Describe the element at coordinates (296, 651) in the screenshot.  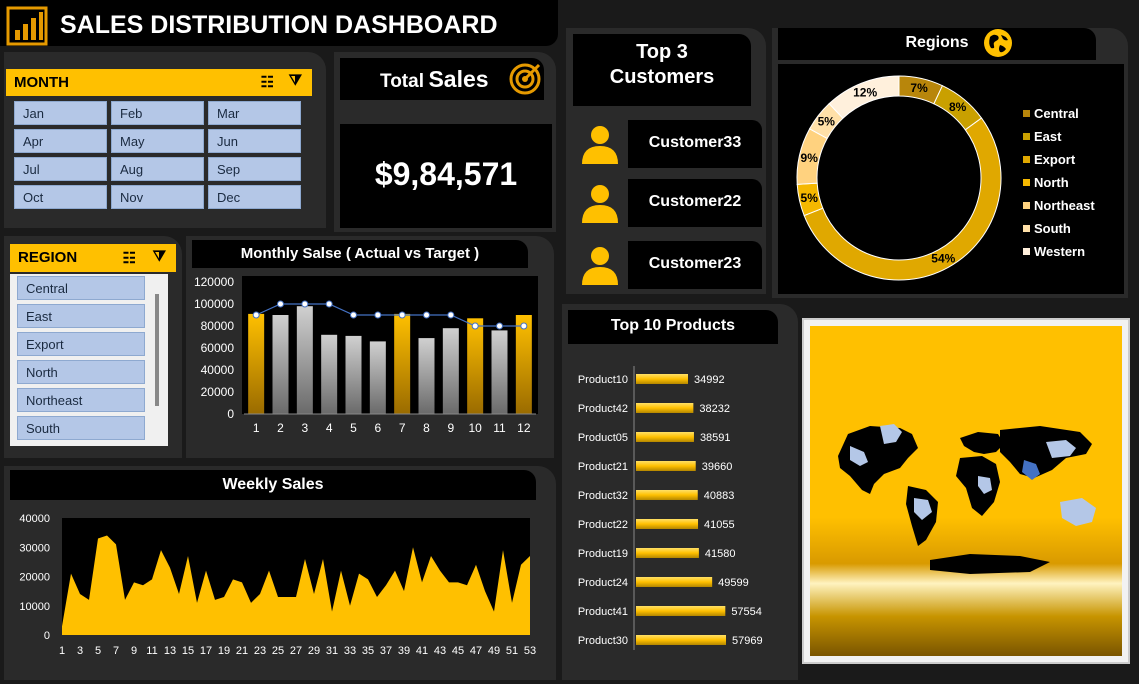
I see `x-tick-label: 27` at that location.